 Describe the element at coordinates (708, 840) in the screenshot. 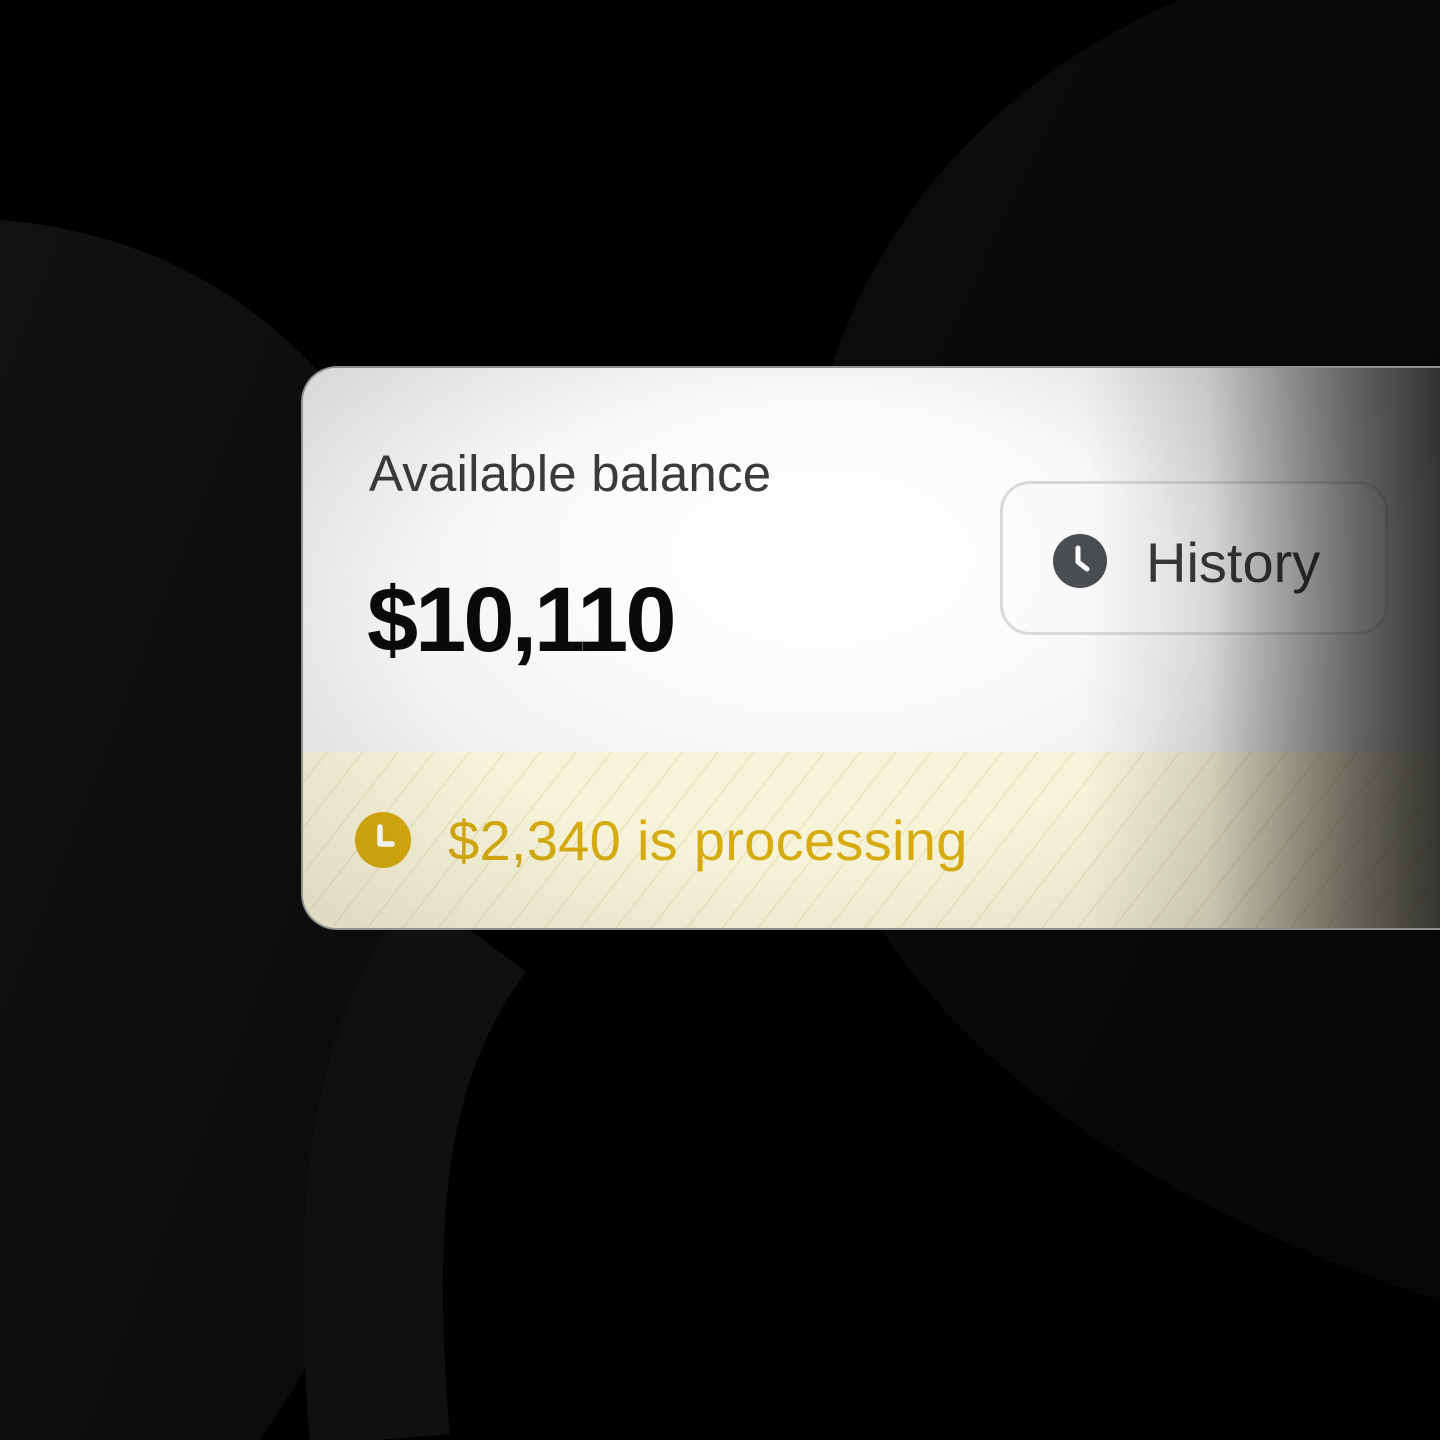

I see `processing-text: $2,340 is processing` at that location.